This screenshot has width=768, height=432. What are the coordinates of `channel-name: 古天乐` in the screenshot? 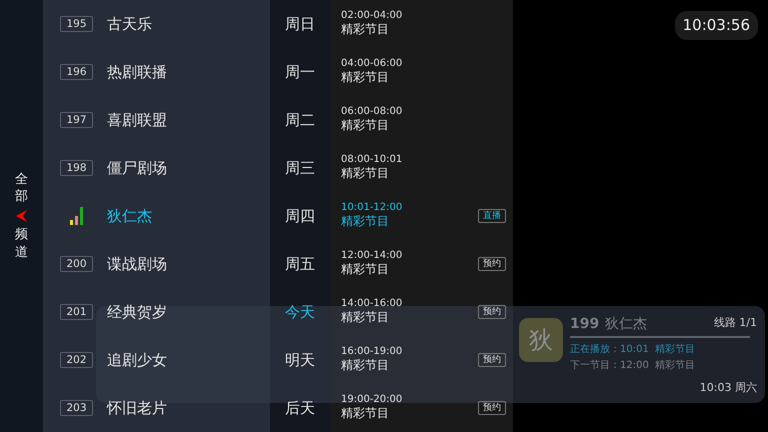 It's located at (129, 24).